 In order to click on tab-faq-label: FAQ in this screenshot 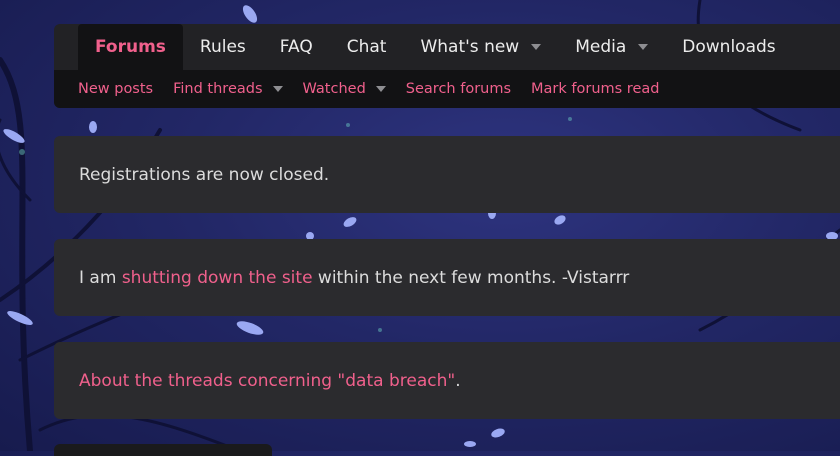, I will do `click(296, 47)`.